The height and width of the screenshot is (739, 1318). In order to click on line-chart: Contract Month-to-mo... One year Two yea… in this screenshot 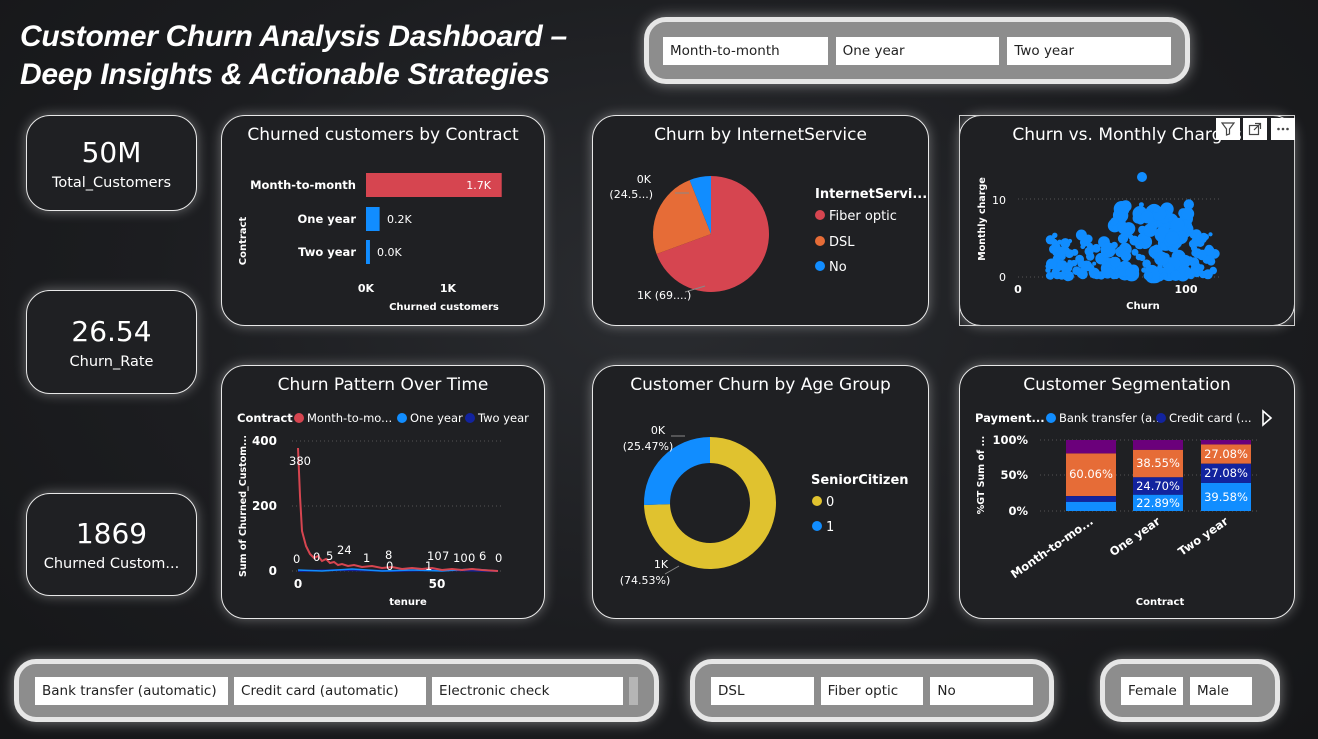, I will do `click(383, 509)`.